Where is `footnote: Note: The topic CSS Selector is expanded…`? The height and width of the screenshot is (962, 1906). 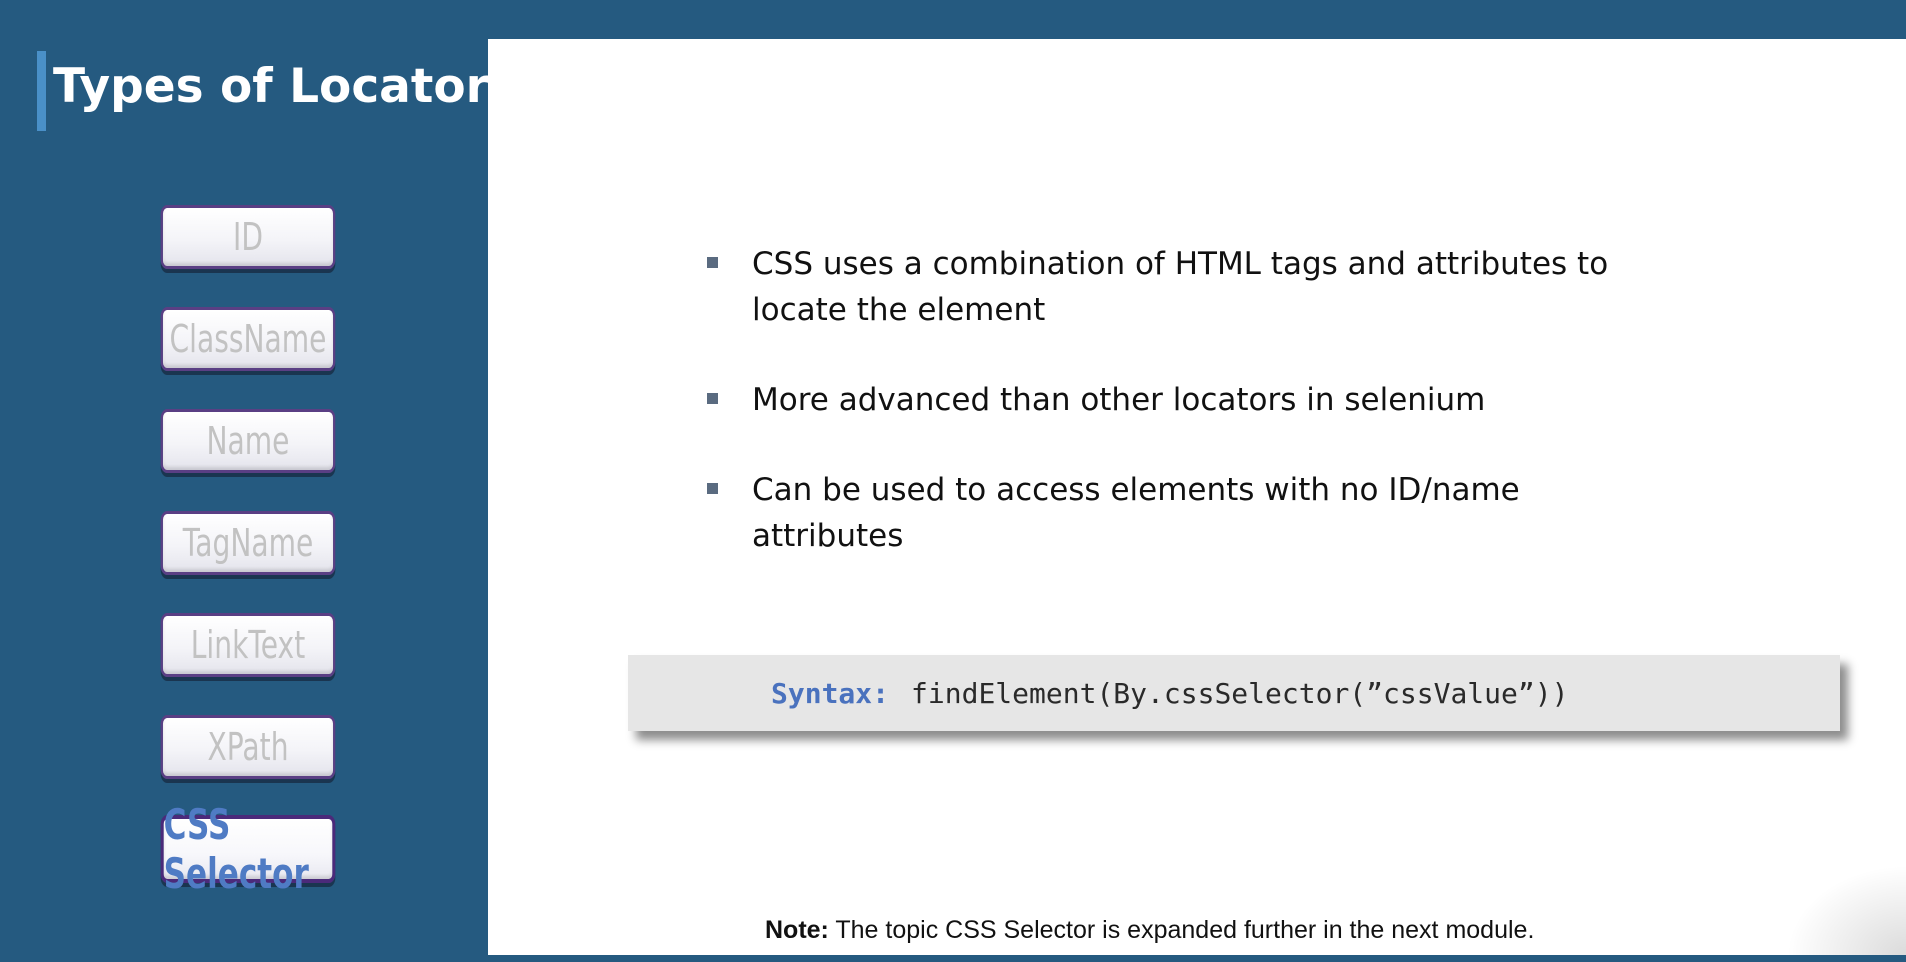 footnote: Note: The topic CSS Selector is expanded… is located at coordinates (1149, 930).